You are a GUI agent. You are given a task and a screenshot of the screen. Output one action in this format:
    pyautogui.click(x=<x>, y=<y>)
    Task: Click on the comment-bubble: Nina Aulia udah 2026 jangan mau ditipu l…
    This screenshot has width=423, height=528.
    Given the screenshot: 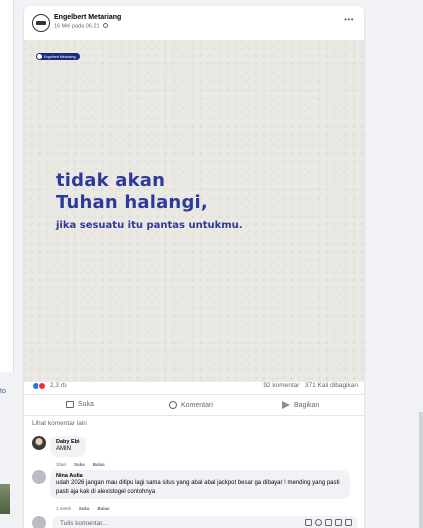 What is the action you would take?
    pyautogui.click(x=200, y=485)
    